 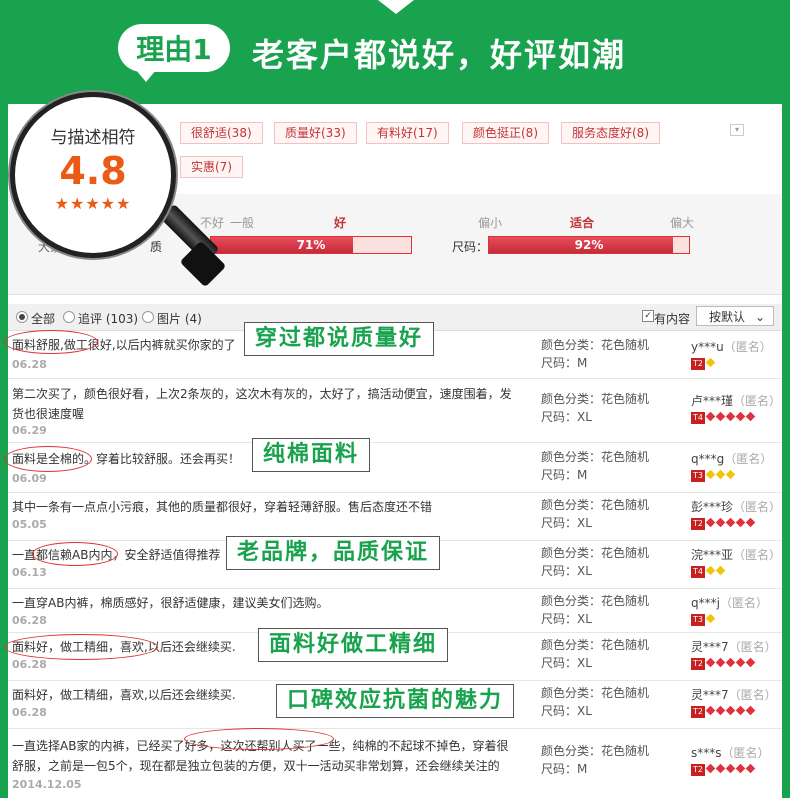 What do you see at coordinates (340, 223) in the screenshot?
I see `quality-label-good: 好` at bounding box center [340, 223].